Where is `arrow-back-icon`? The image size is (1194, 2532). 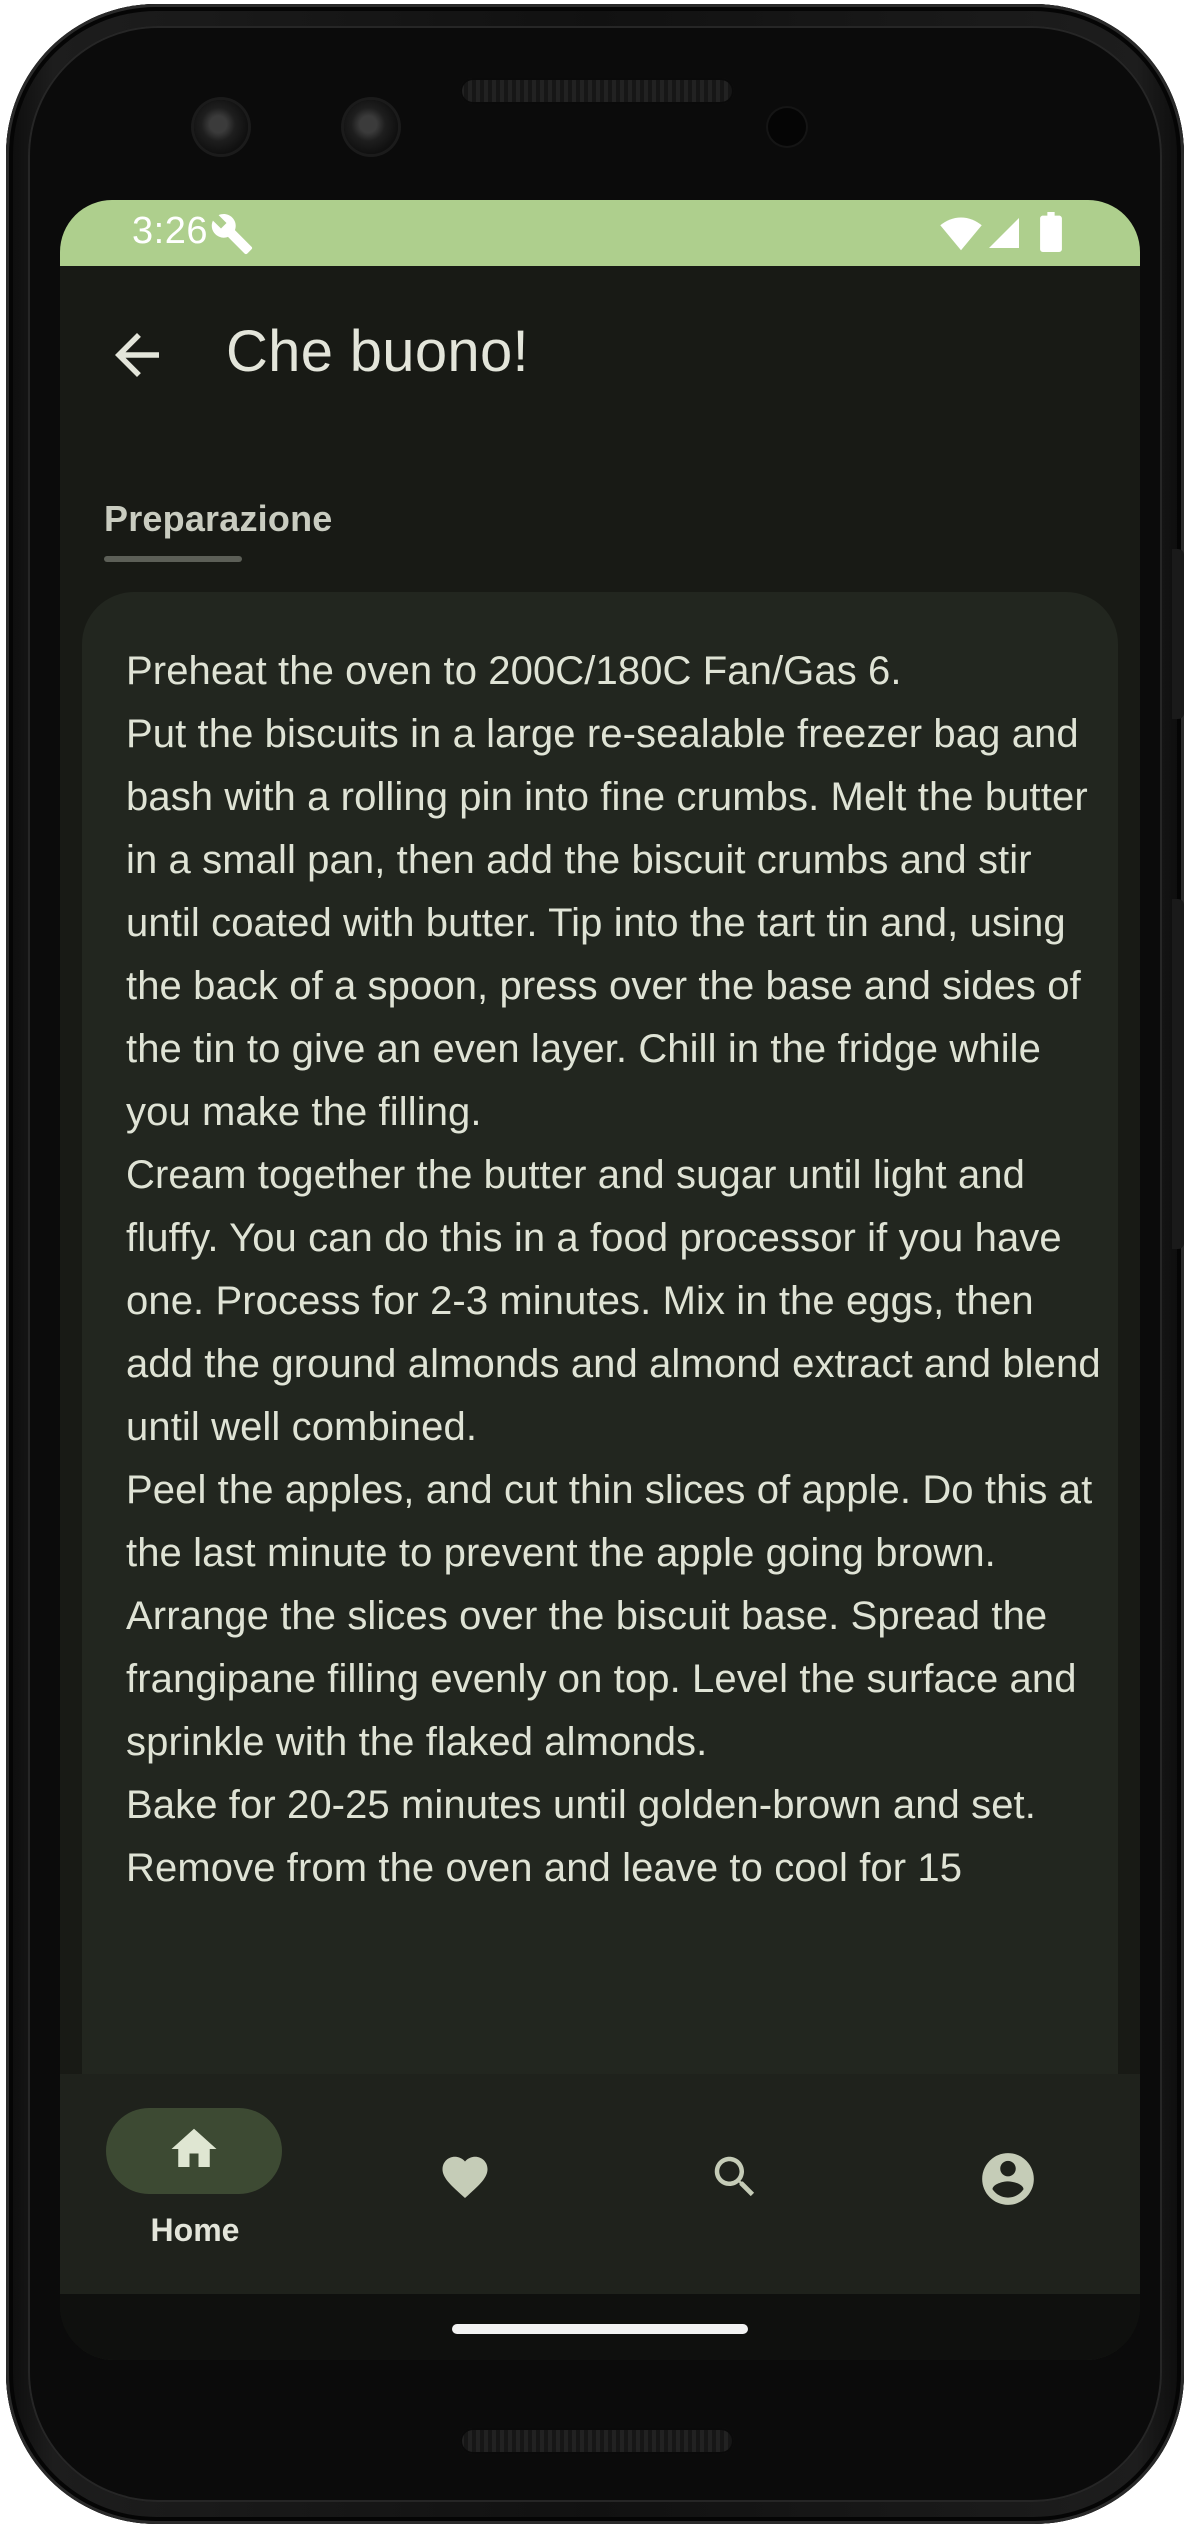 arrow-back-icon is located at coordinates (137, 355).